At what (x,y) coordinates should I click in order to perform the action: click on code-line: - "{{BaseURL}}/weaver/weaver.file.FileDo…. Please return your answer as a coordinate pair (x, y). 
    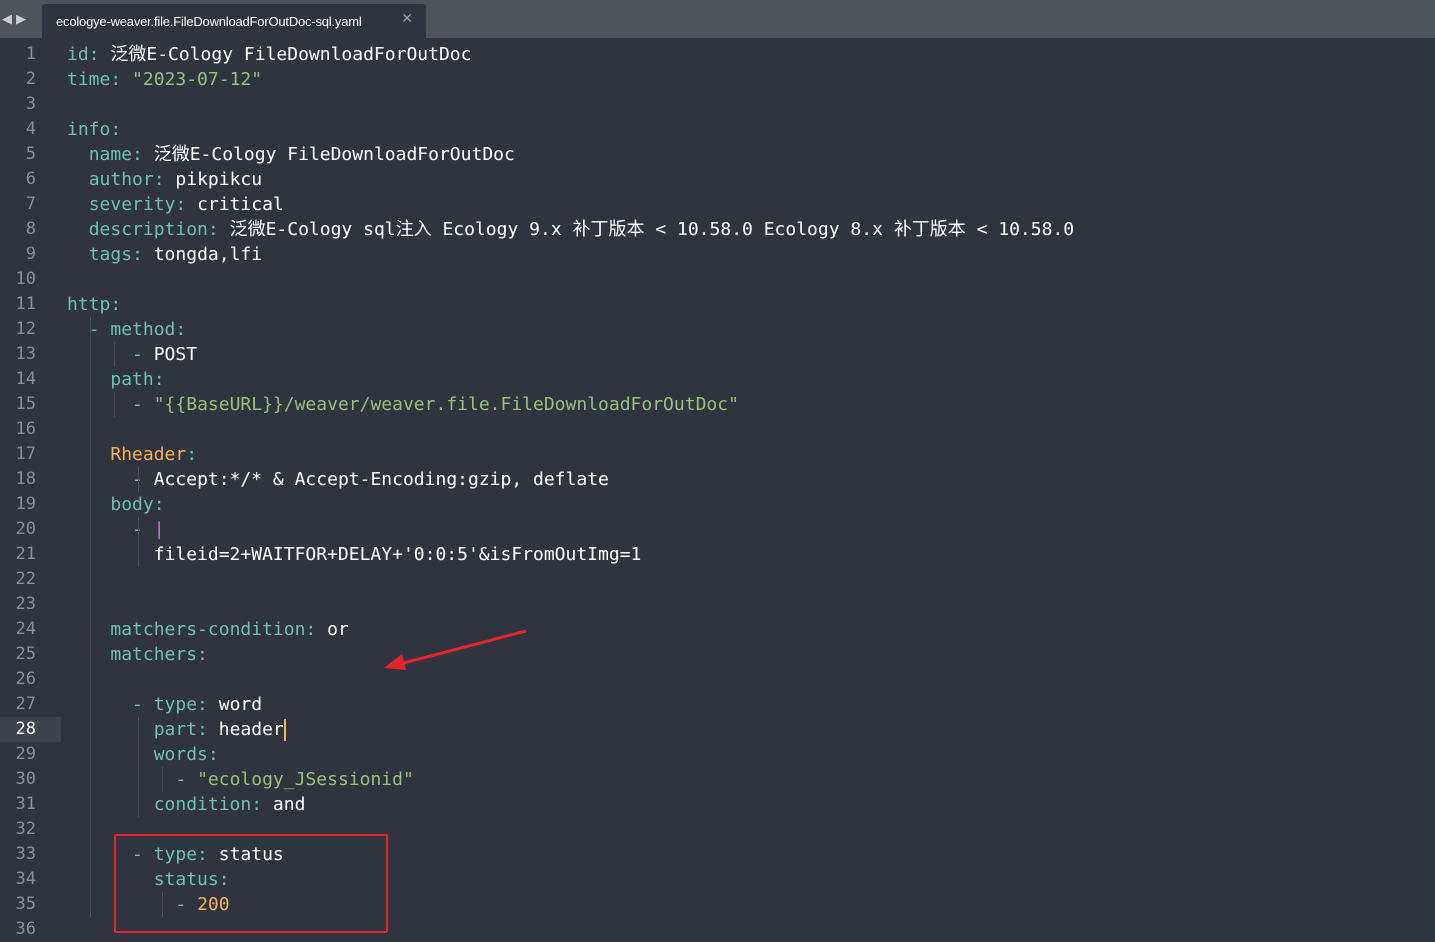
    Looking at the image, I should click on (403, 404).